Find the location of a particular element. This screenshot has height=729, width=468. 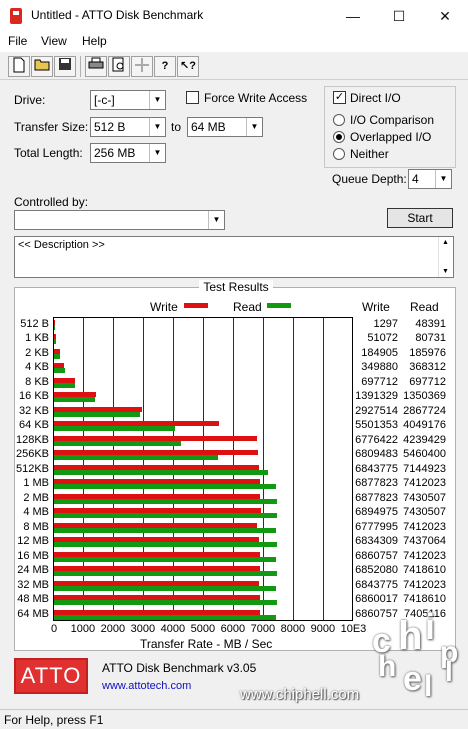

transfer-size-label: 512KB is located at coordinates (32, 468).